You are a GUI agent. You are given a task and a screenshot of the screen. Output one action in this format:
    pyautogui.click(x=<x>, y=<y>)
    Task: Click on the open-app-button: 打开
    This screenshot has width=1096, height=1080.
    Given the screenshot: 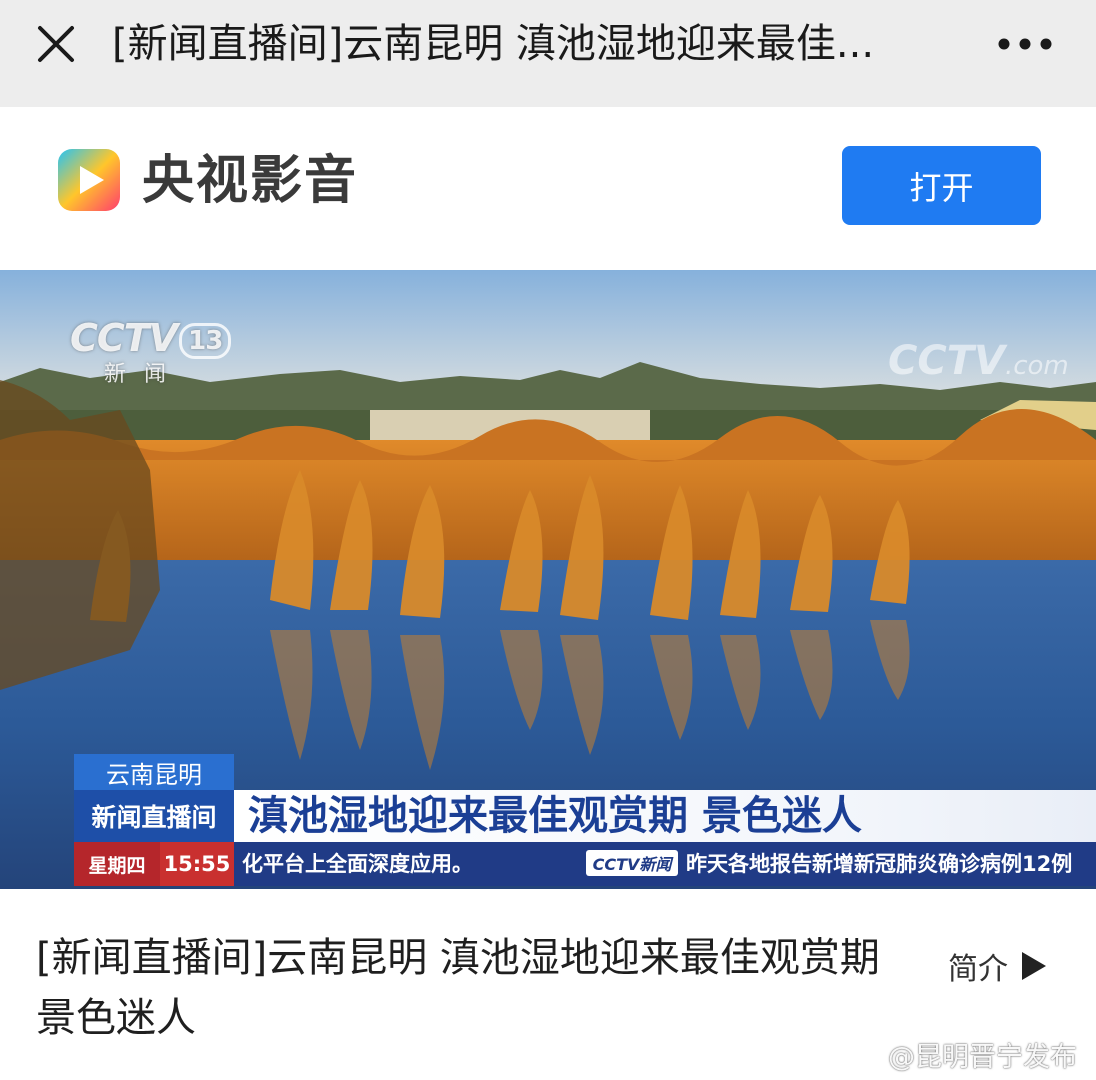 What is the action you would take?
    pyautogui.click(x=941, y=185)
    